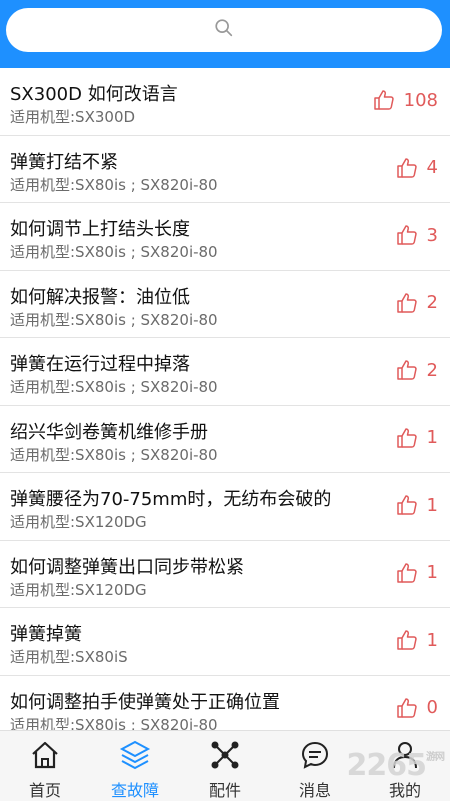  Describe the element at coordinates (225, 439) in the screenshot. I see `list-item: 绍兴华剑卷簧机维修手册 适用机型:SX80is ; SX820i-80 1` at that location.